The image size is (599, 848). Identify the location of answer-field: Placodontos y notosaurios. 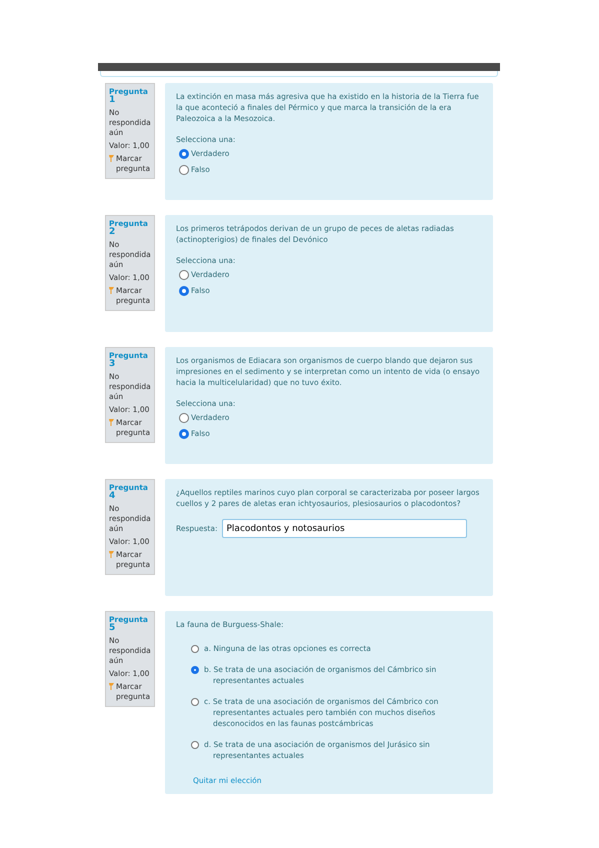
(344, 528).